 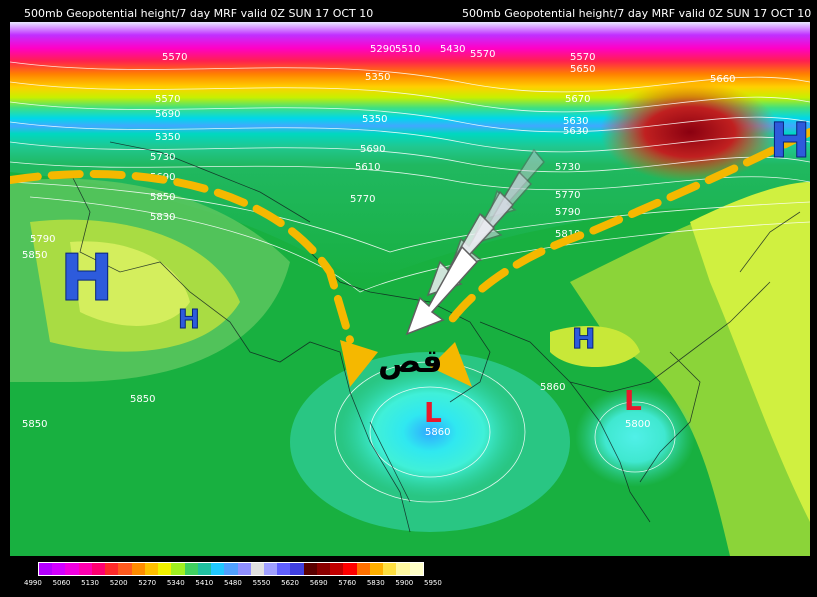 I want to click on colorbar, so click(x=231, y=569).